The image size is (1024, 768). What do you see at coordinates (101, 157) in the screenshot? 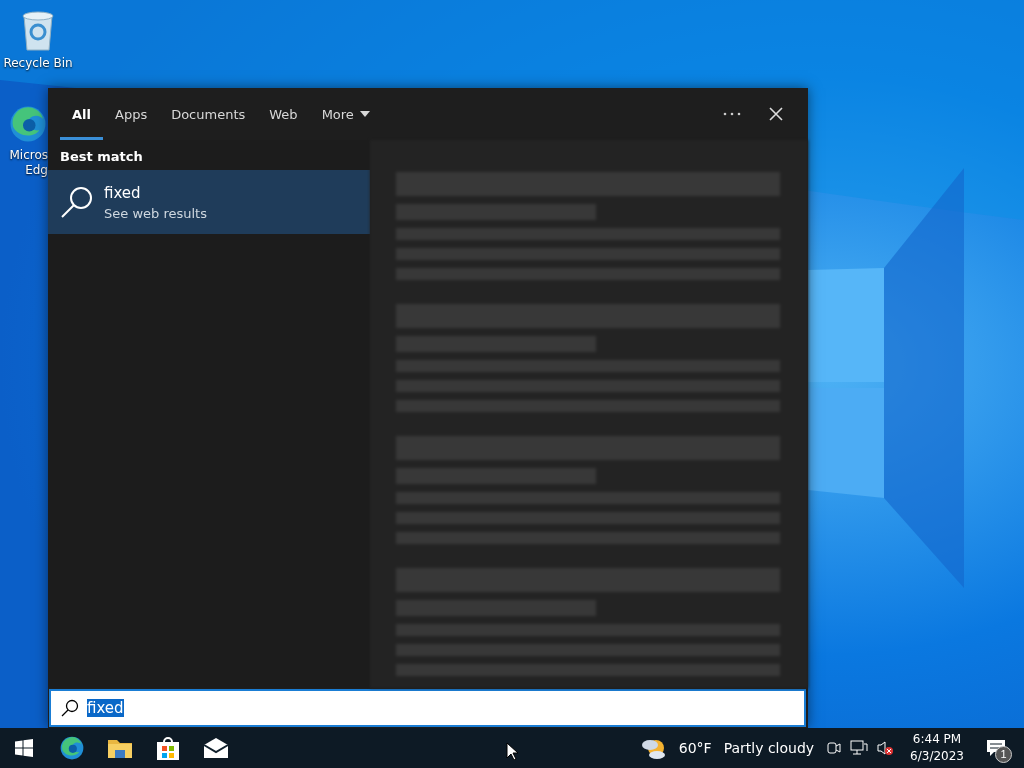
I see `section-heading: Best match` at bounding box center [101, 157].